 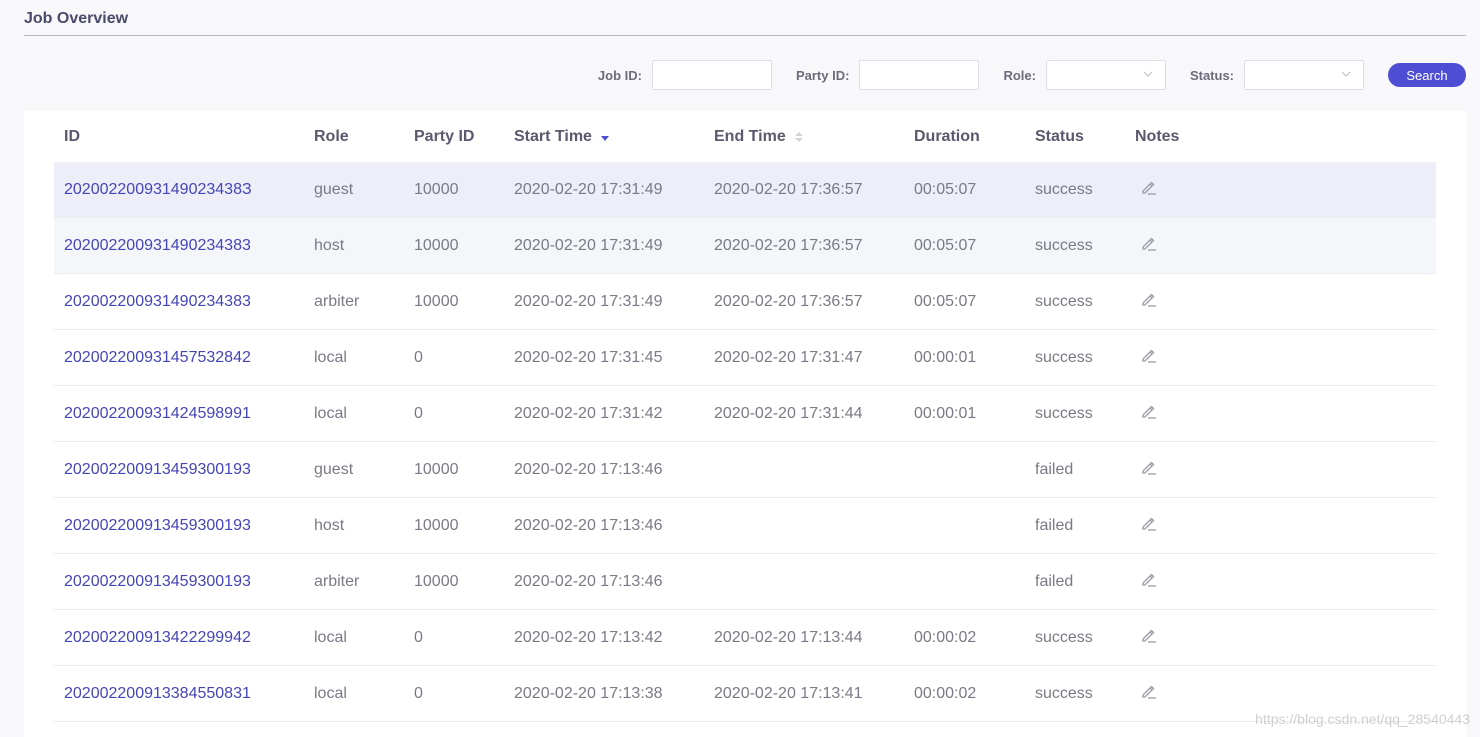 I want to click on role-cell: local, so click(x=330, y=693).